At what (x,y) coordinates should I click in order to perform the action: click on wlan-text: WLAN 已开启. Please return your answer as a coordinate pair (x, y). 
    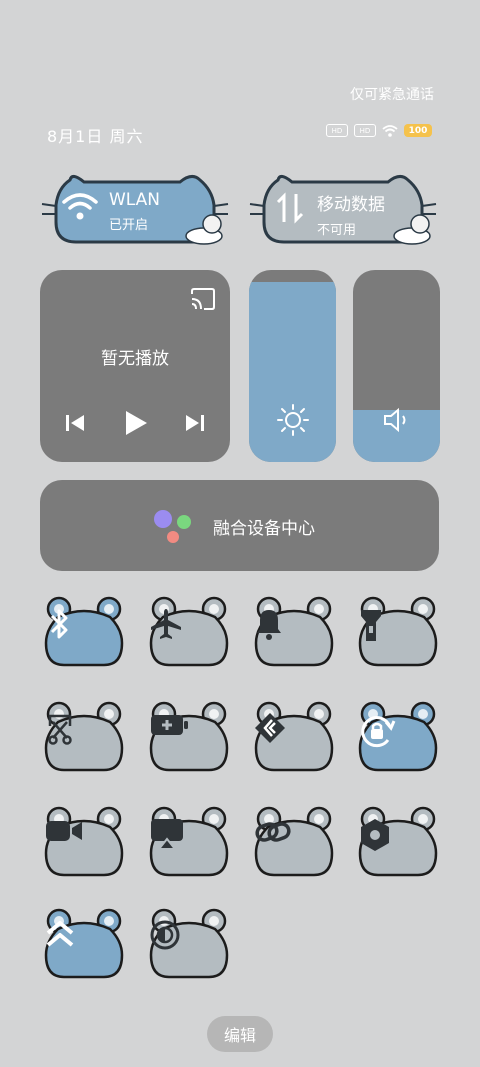
    Looking at the image, I should click on (134, 211).